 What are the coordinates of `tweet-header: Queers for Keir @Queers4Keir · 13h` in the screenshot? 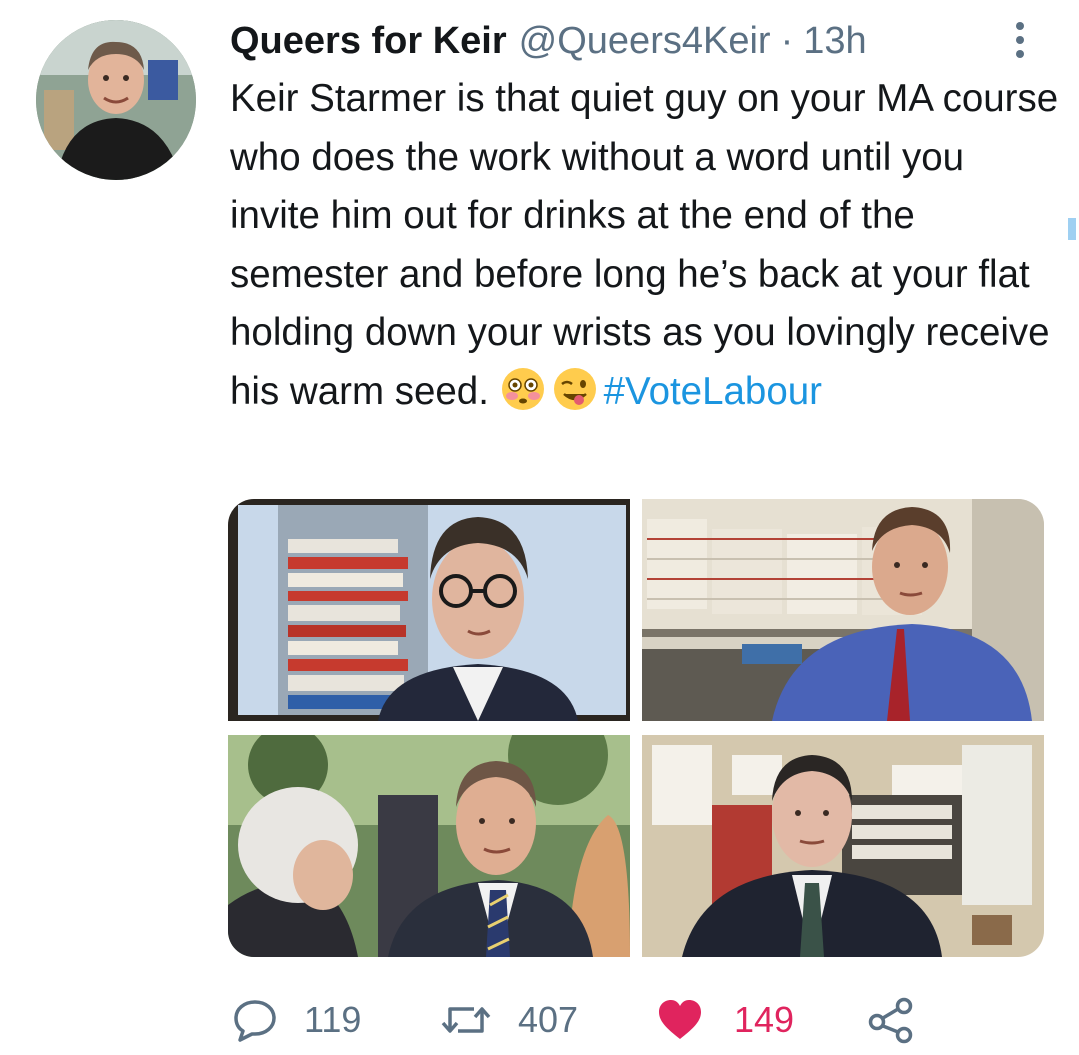 It's located at (548, 41).